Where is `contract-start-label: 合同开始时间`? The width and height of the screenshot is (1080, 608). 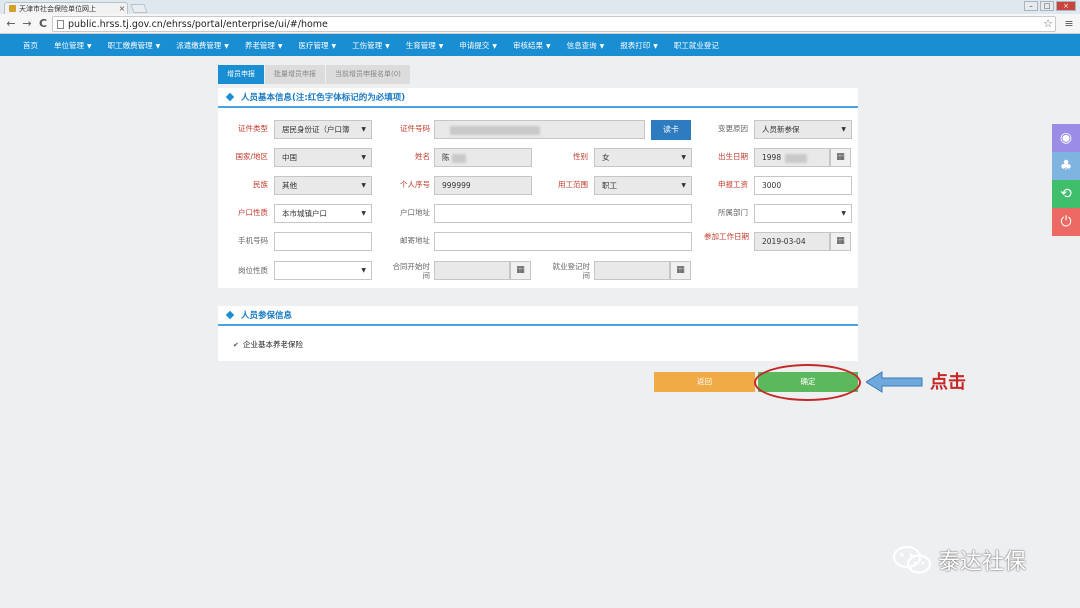
contract-start-label: 合同开始时间 is located at coordinates (411, 271).